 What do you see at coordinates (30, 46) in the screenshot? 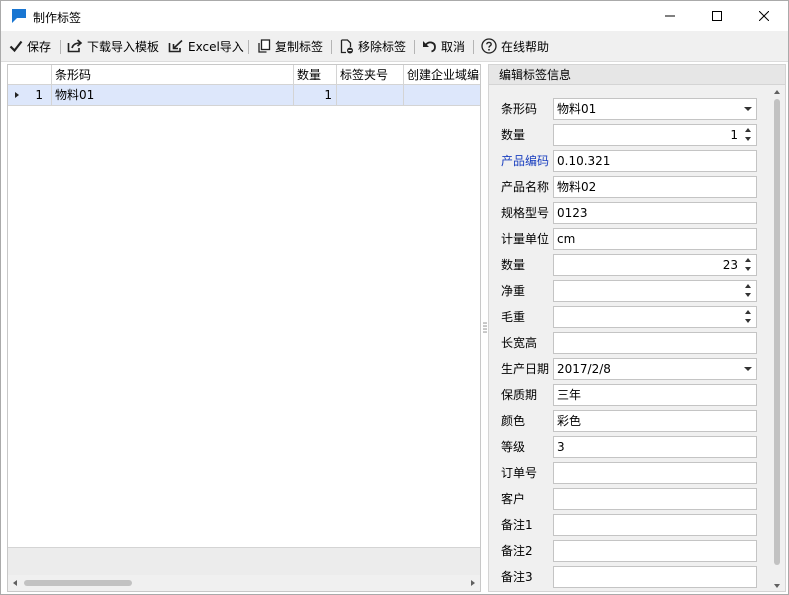
I see `save-button: 保存` at bounding box center [30, 46].